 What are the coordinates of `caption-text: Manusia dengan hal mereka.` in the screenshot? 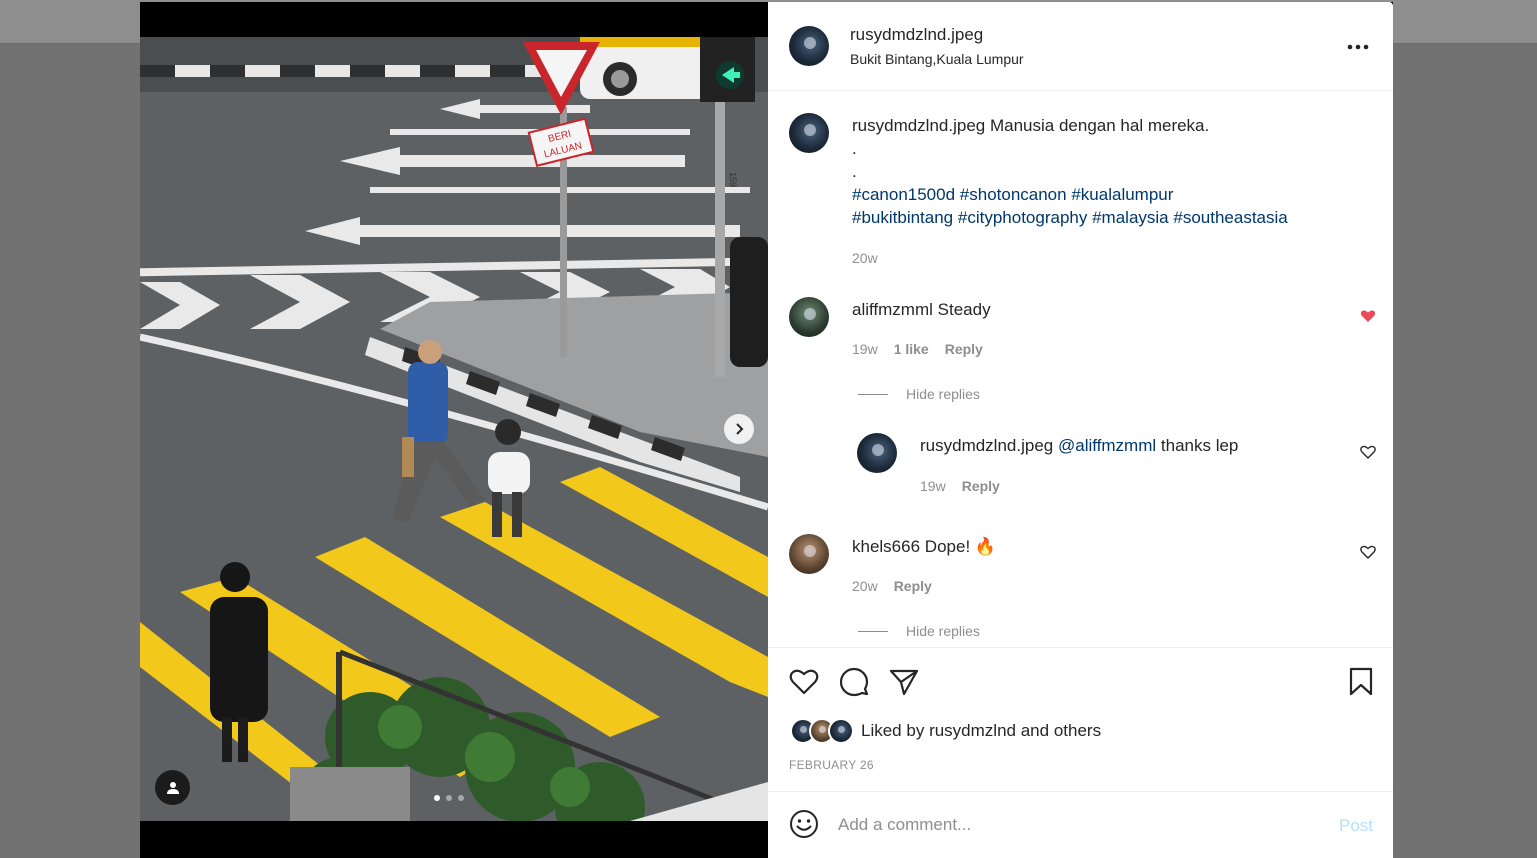 It's located at (1099, 125).